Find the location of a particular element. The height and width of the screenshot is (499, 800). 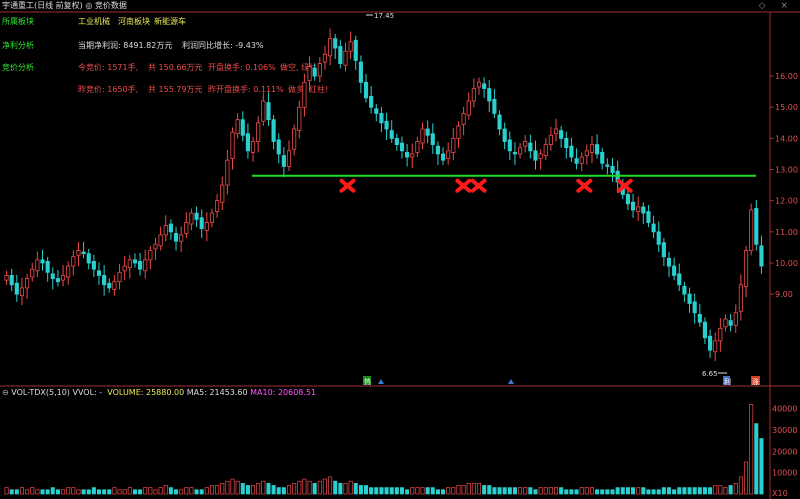

price-tick-label: 9.00 is located at coordinates (784, 294).